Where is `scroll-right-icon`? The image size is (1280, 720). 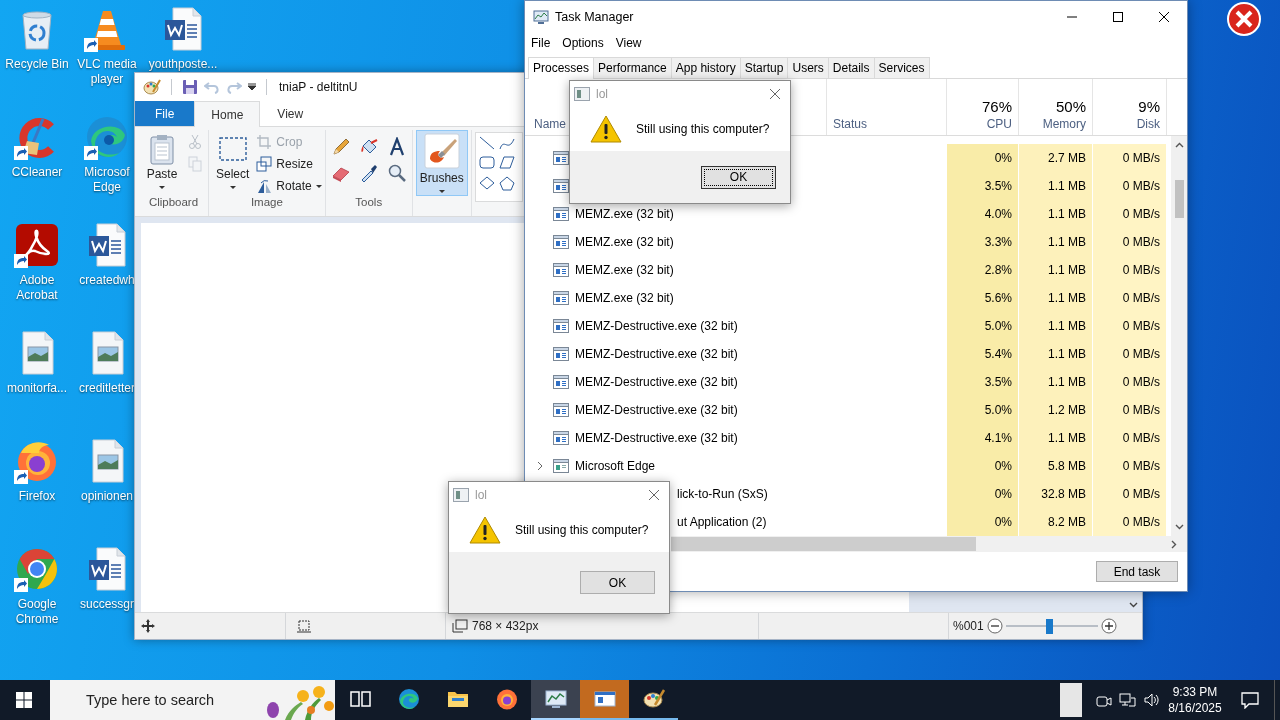 scroll-right-icon is located at coordinates (1174, 544).